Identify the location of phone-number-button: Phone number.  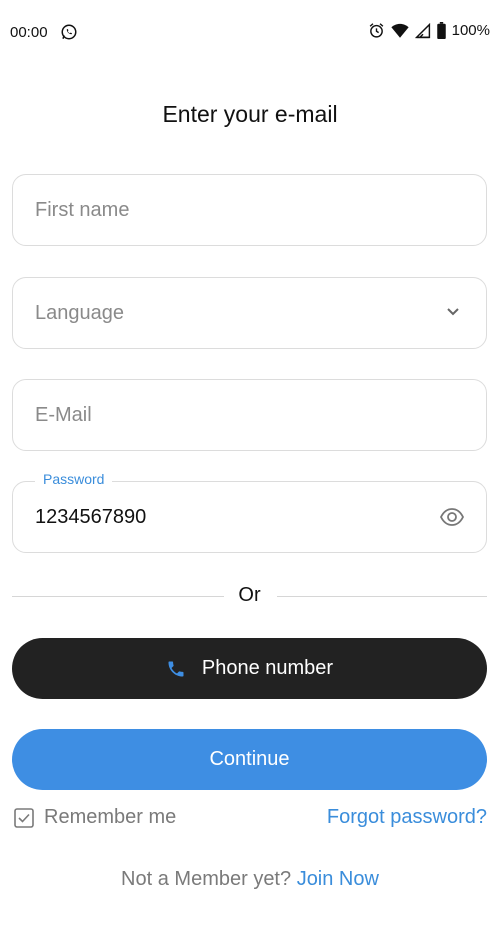
(249, 668).